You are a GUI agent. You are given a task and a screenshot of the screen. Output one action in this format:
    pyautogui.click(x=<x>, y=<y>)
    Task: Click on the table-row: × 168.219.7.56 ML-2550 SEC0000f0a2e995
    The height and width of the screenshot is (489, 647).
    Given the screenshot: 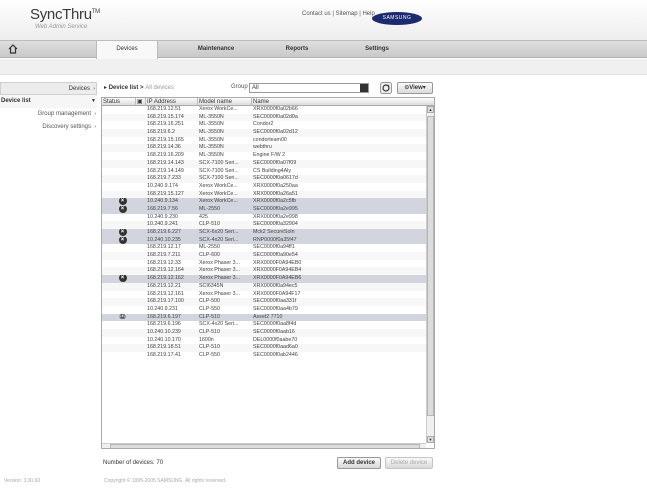 What is the action you would take?
    pyautogui.click(x=264, y=209)
    